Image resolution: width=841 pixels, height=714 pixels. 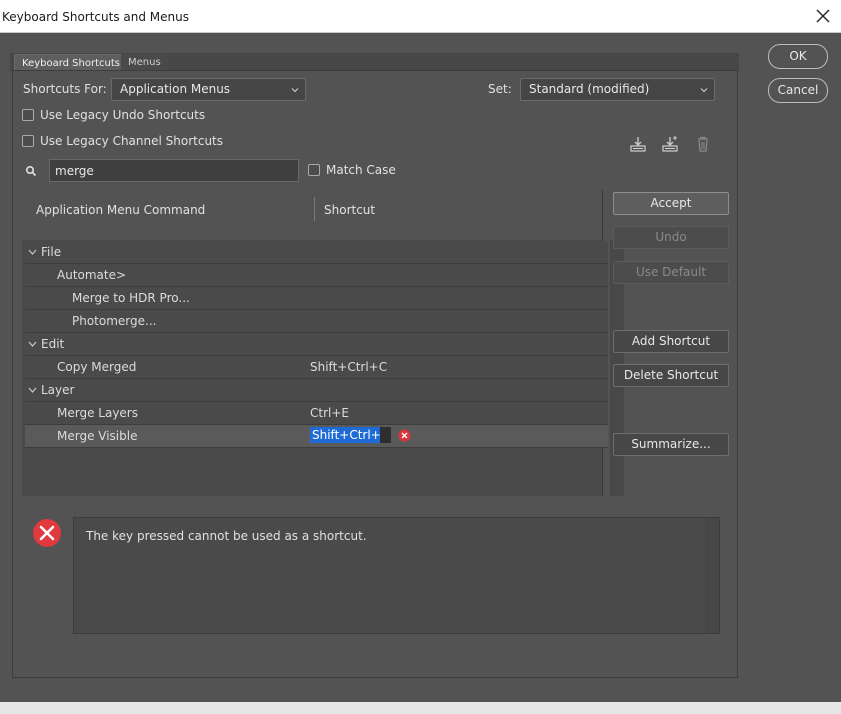 What do you see at coordinates (92, 275) in the screenshot?
I see `row-command: Automate>` at bounding box center [92, 275].